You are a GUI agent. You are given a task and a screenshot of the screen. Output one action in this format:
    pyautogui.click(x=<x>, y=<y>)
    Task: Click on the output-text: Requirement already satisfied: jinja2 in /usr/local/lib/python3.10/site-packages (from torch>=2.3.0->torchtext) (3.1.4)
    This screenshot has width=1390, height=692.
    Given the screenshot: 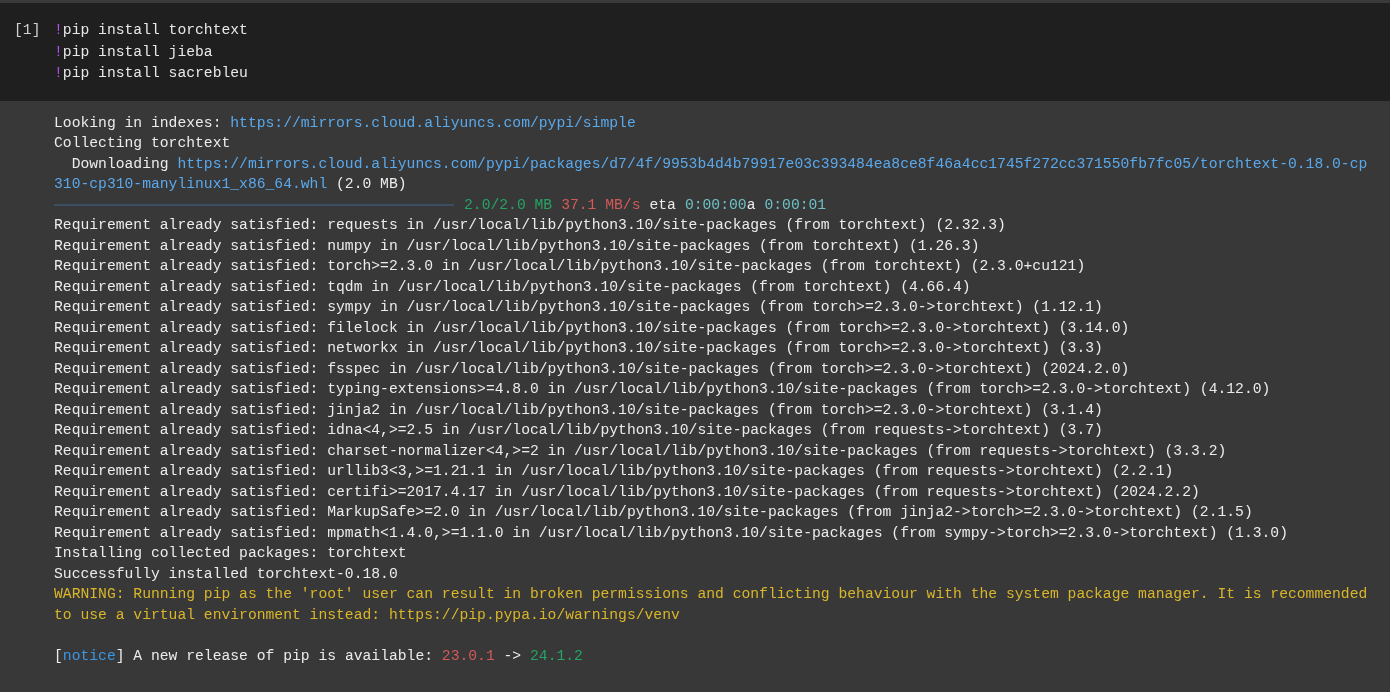 What is the action you would take?
    pyautogui.click(x=578, y=410)
    